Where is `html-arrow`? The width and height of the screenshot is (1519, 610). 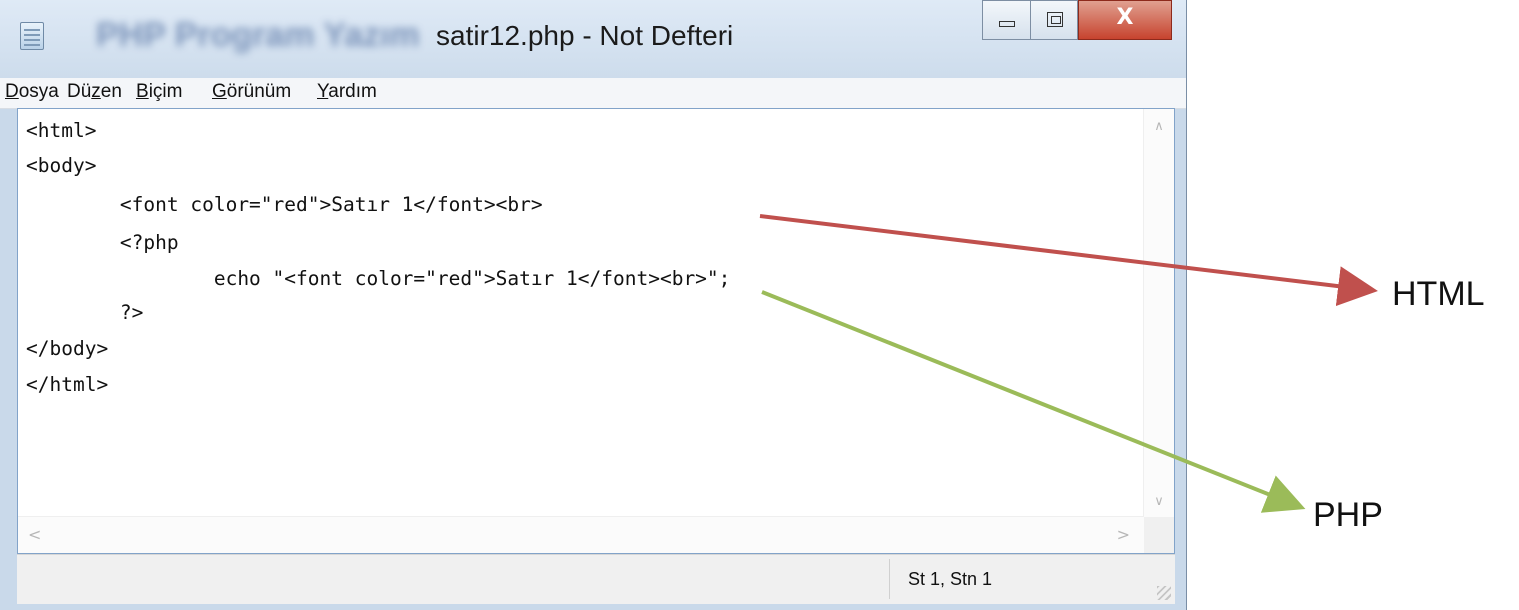
html-arrow is located at coordinates (1068, 260).